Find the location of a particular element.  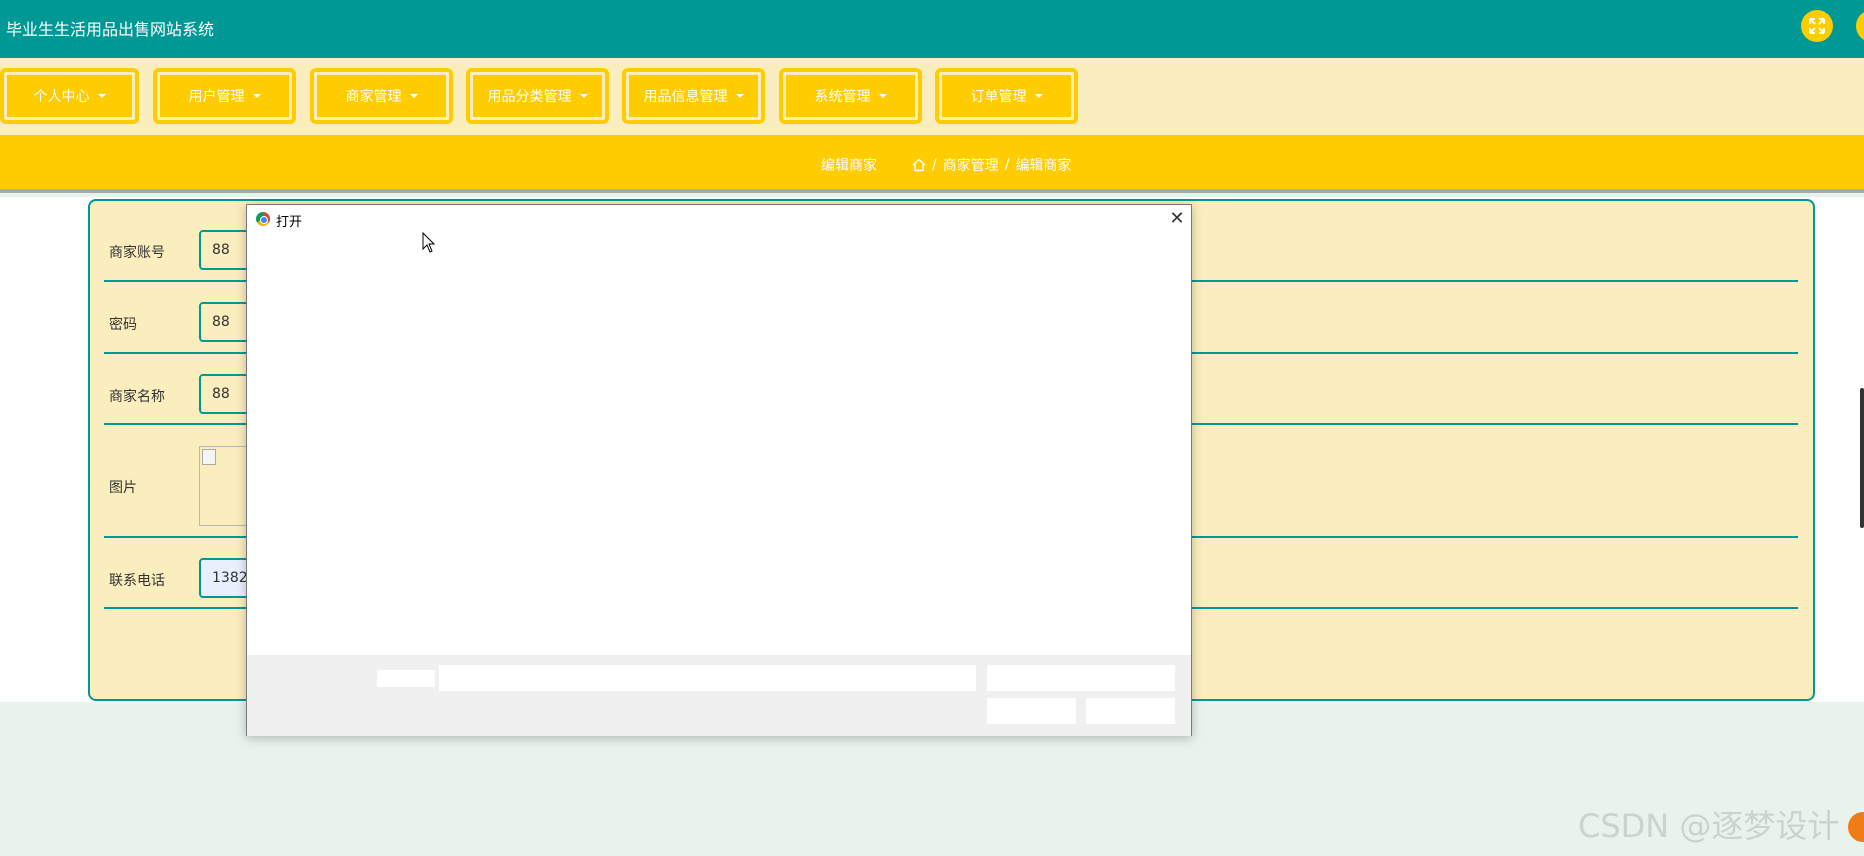

open-button is located at coordinates (1031, 711).